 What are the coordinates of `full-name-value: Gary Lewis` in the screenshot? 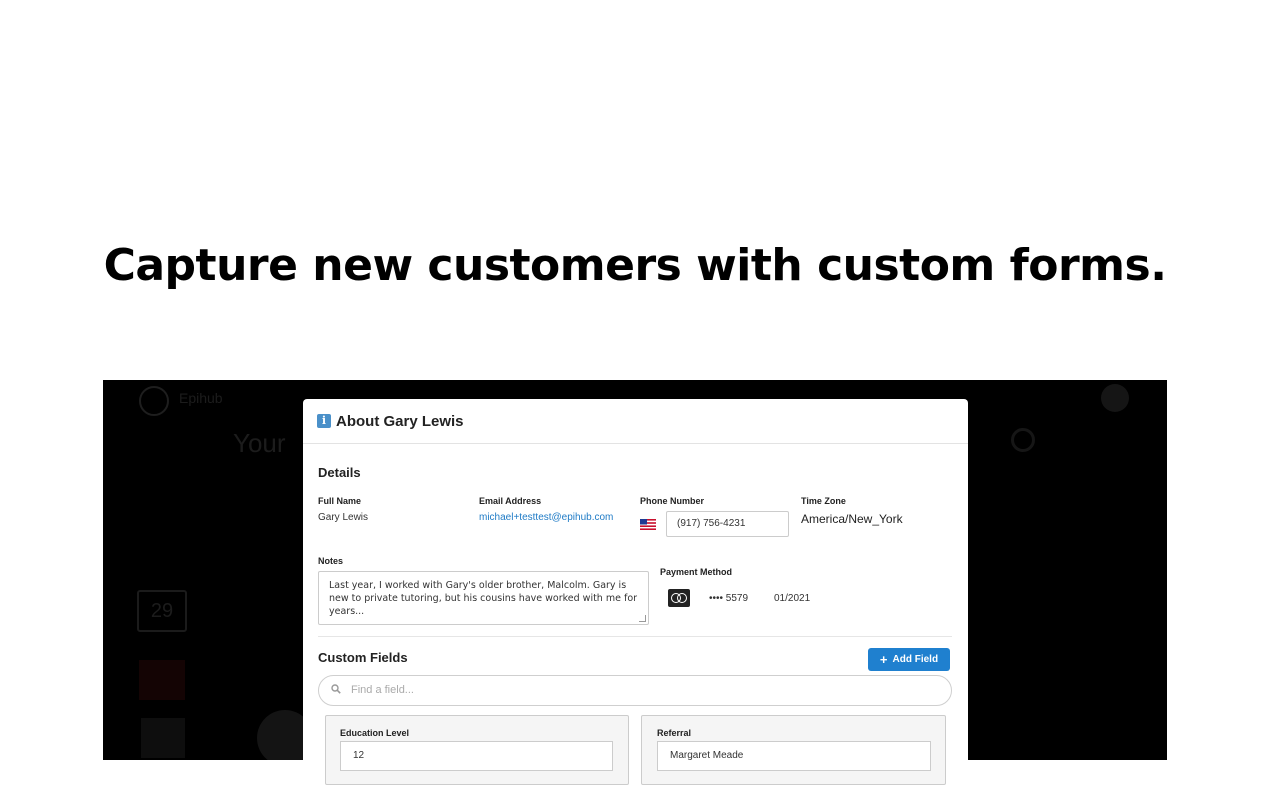 It's located at (343, 517).